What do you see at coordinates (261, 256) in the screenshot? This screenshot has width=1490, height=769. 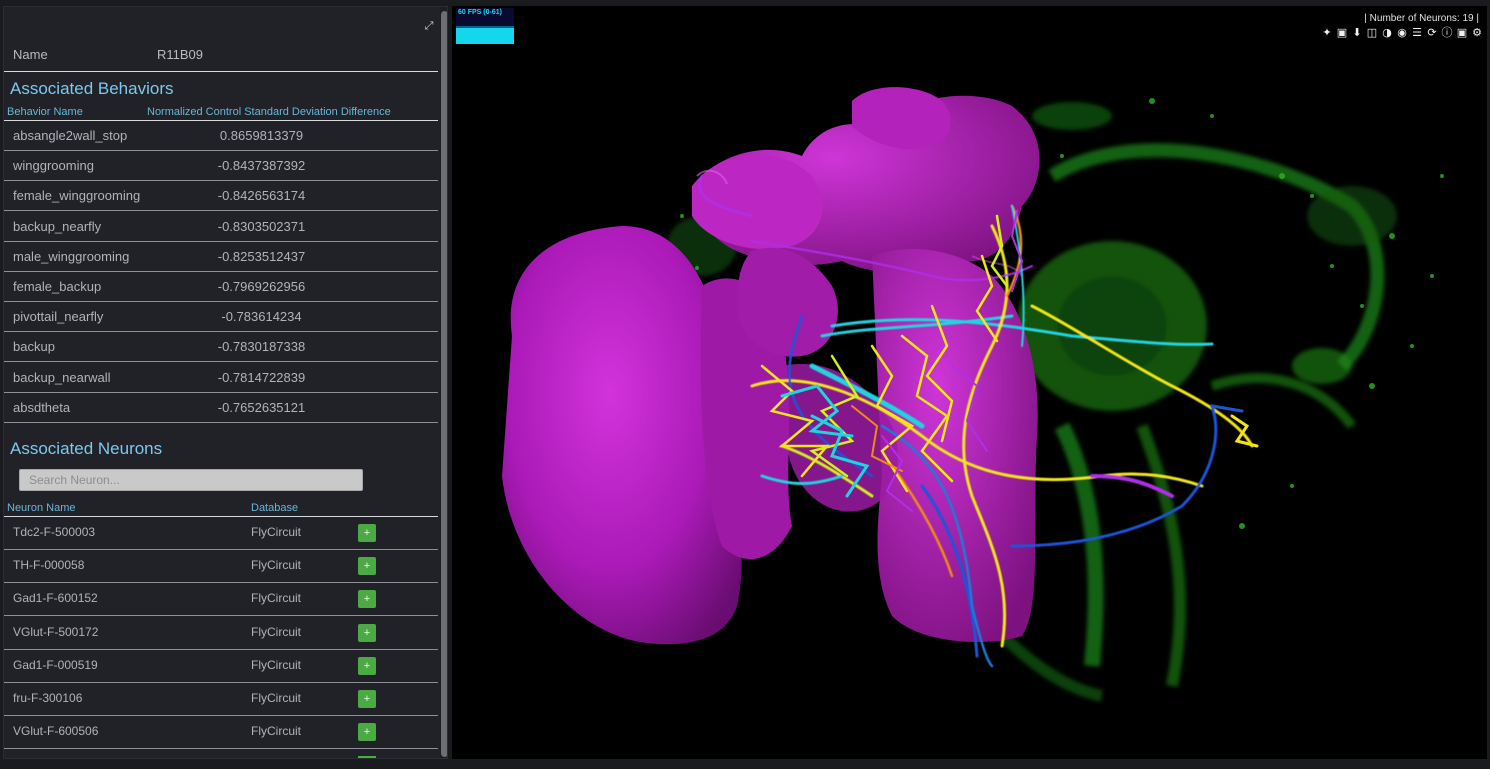 I see `behavior-score: -0.8253512437` at bounding box center [261, 256].